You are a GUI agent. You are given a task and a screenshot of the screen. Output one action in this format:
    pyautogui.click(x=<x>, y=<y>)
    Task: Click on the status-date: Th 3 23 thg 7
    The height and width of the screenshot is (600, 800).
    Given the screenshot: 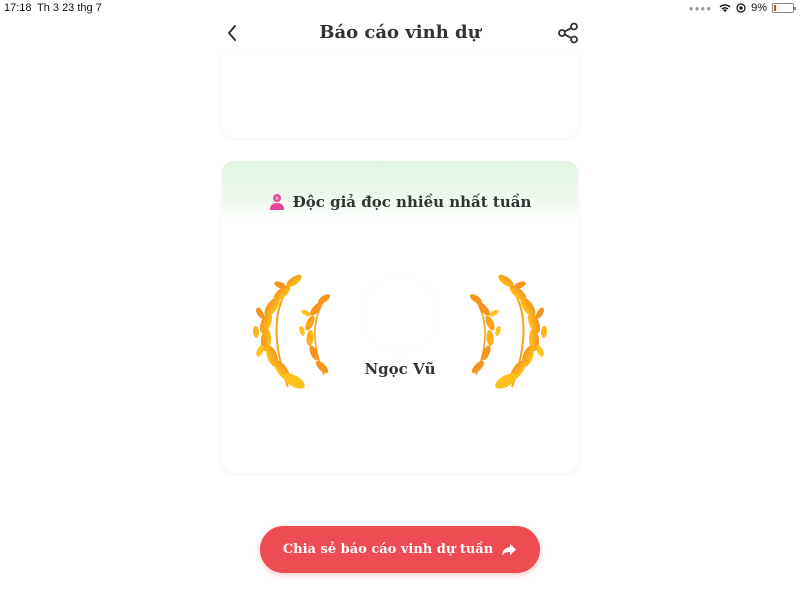 What is the action you would take?
    pyautogui.click(x=69, y=8)
    